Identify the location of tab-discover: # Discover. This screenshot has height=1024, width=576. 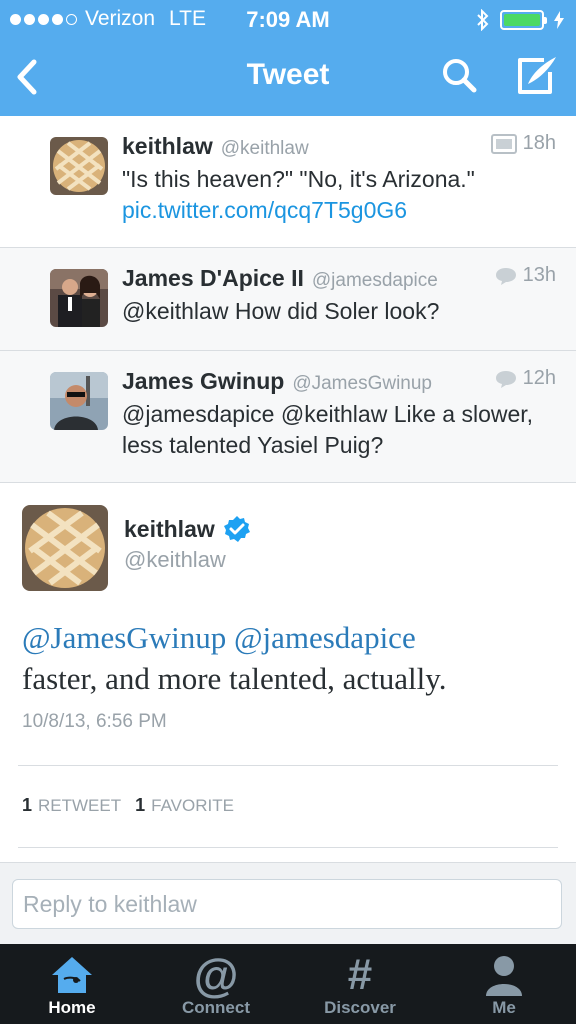
(360, 984).